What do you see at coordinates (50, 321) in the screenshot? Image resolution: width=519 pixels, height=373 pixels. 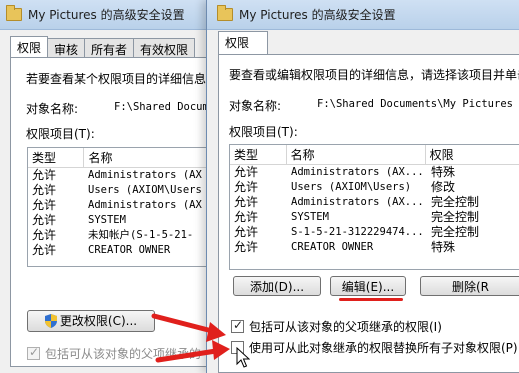 I see `uac-shield-icon` at bounding box center [50, 321].